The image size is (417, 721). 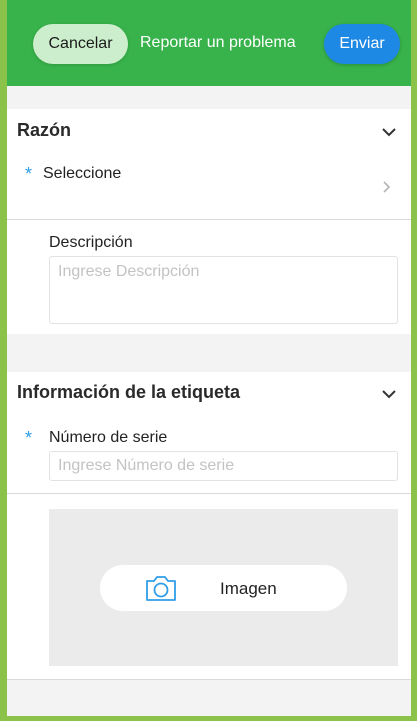 I want to click on camera-icon, so click(x=161, y=588).